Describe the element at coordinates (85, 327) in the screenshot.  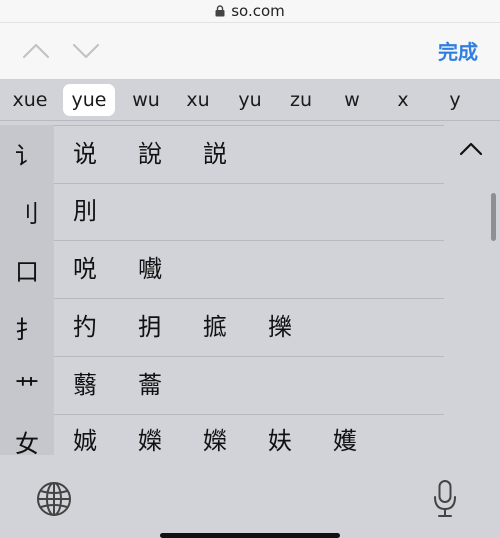
I see `character-candidate: 扚` at that location.